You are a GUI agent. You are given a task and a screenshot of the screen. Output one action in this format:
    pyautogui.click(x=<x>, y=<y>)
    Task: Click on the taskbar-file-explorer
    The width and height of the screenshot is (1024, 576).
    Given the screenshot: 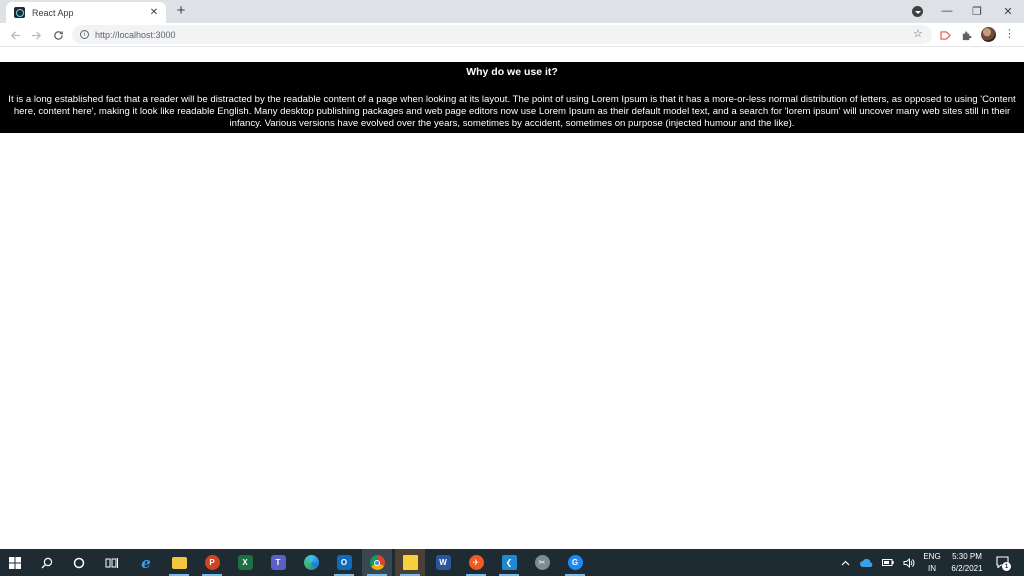 What is the action you would take?
    pyautogui.click(x=179, y=562)
    